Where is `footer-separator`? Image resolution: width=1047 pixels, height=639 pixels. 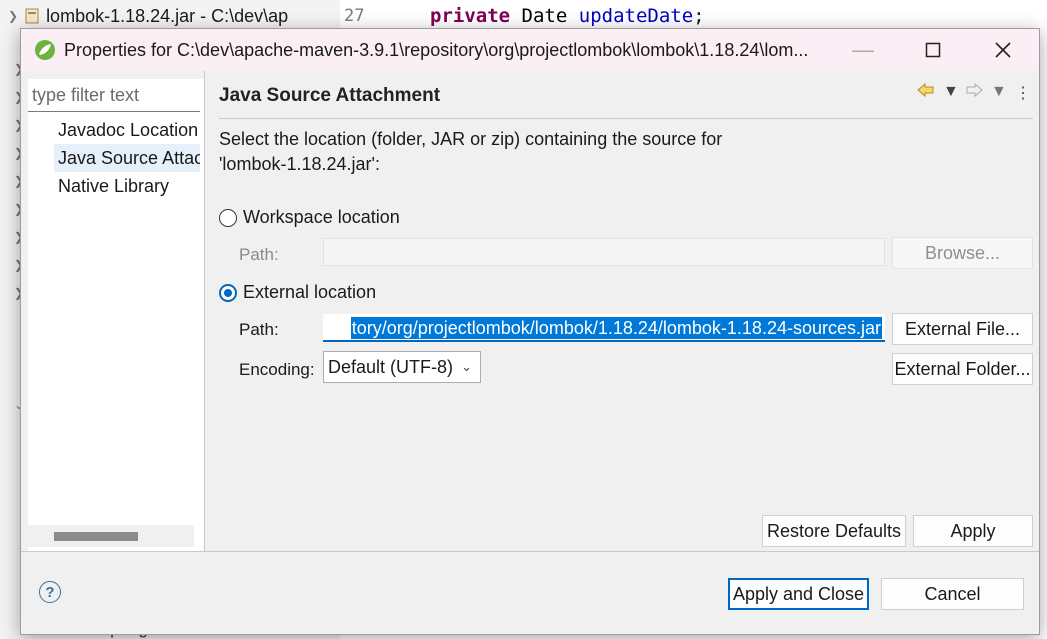
footer-separator is located at coordinates (530, 551).